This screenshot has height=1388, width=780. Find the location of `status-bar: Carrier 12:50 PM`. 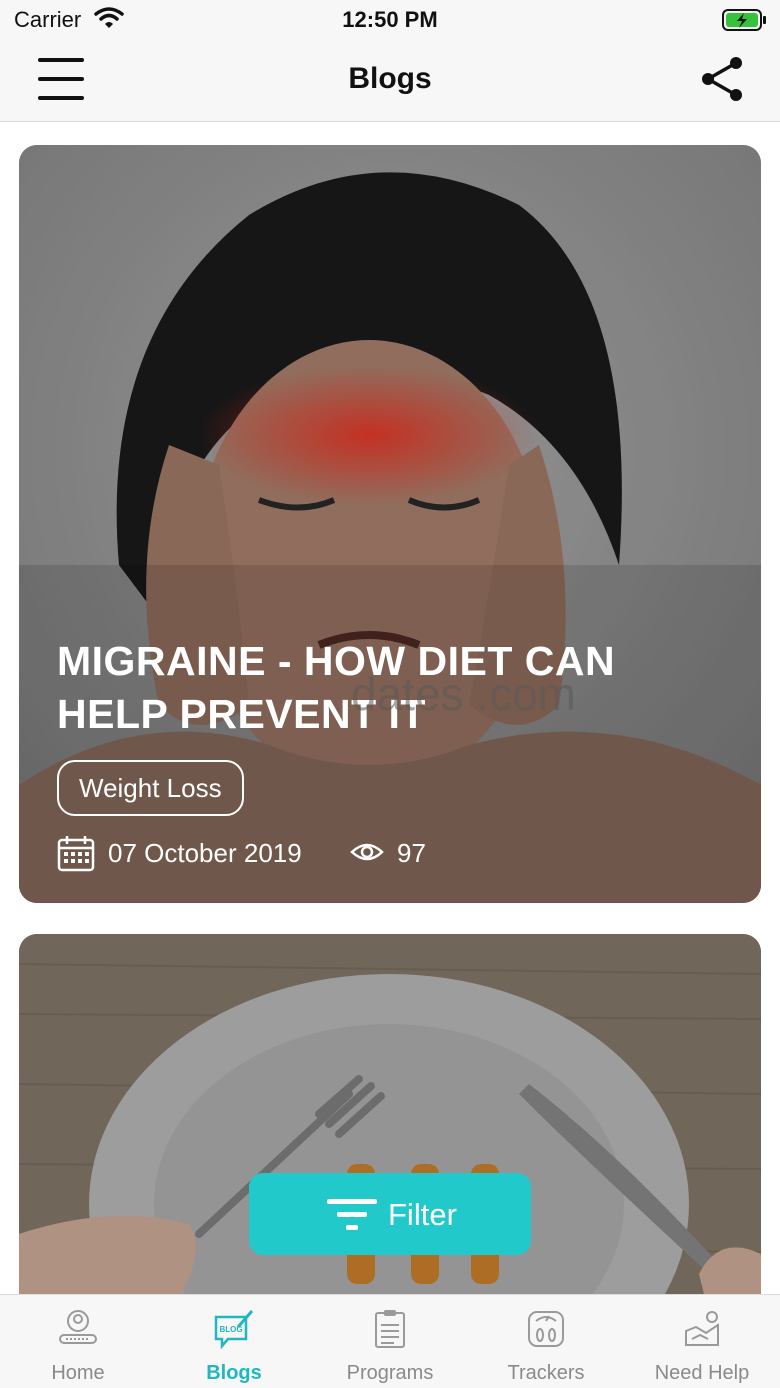

status-bar: Carrier 12:50 PM is located at coordinates (390, 20).